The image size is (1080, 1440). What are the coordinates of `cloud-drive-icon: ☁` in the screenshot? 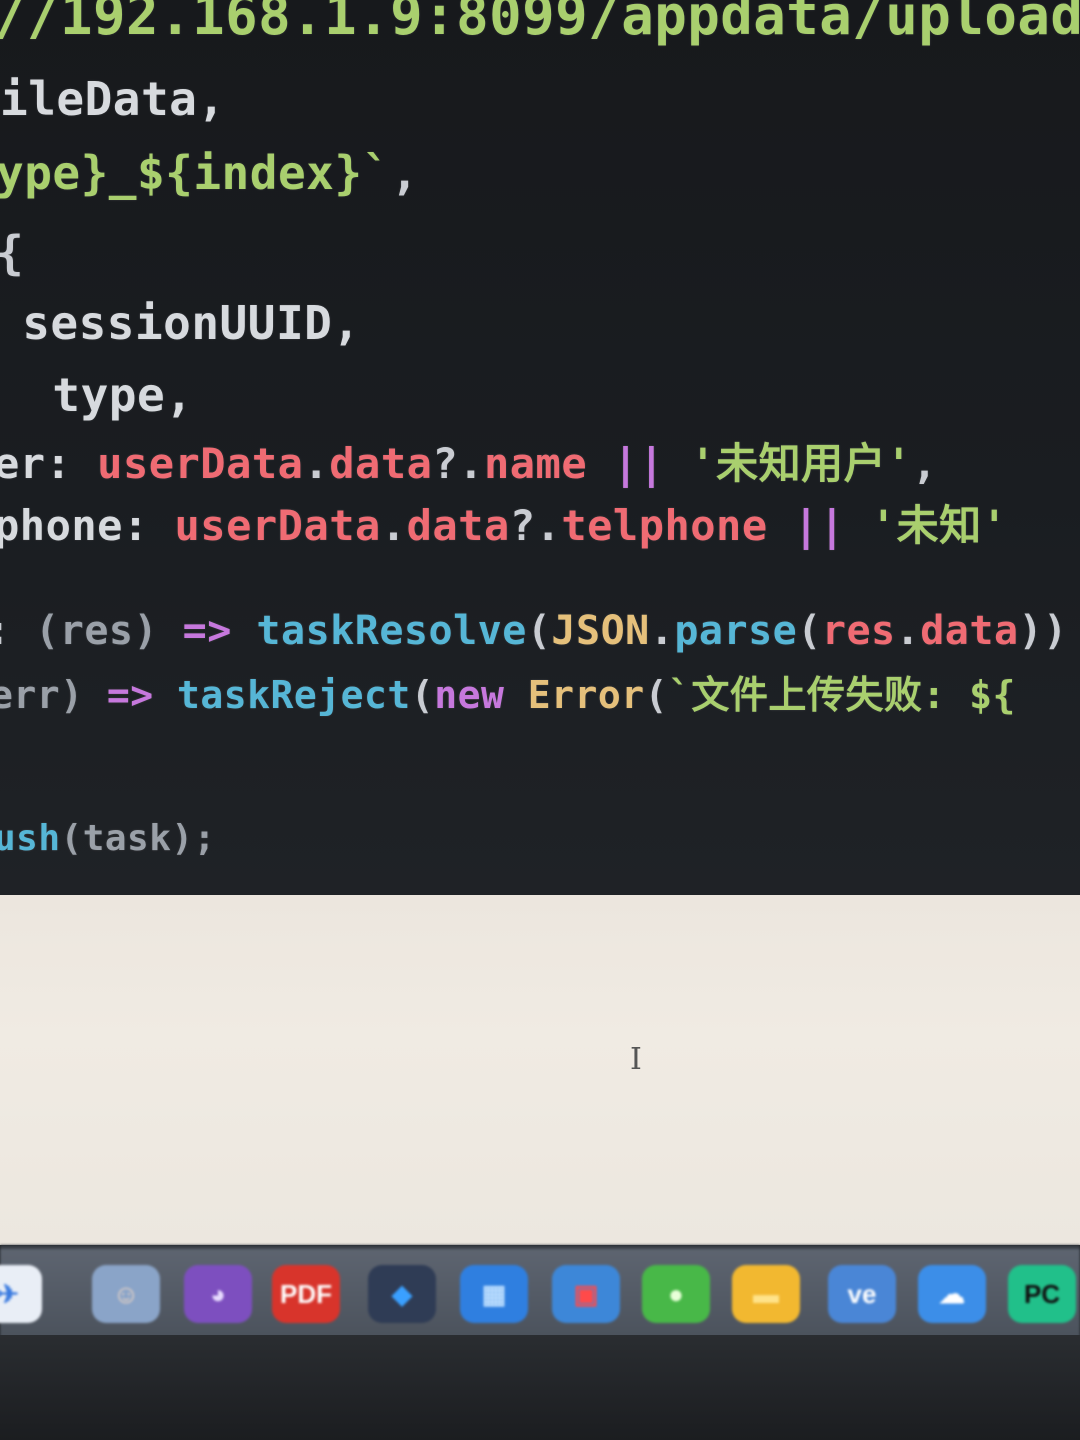 It's located at (952, 1294).